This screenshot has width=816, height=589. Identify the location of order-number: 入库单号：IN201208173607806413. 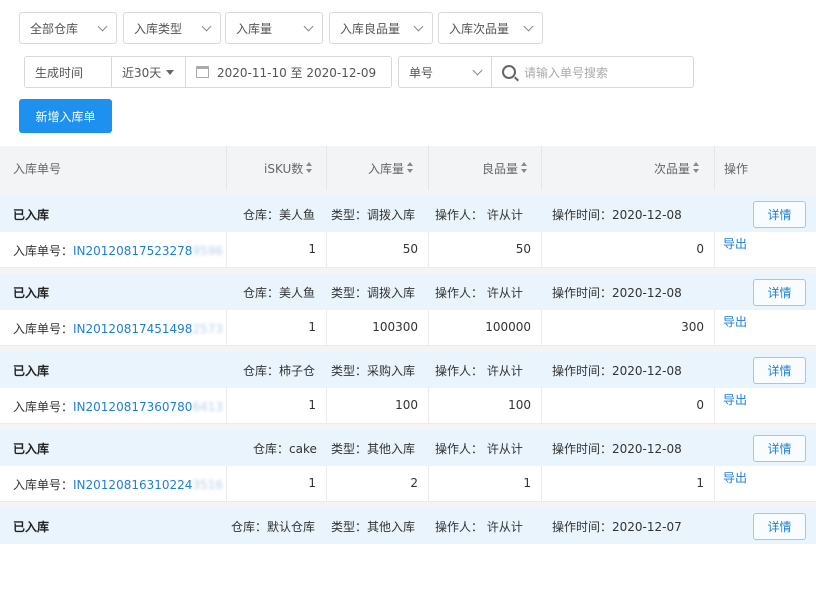
(118, 407).